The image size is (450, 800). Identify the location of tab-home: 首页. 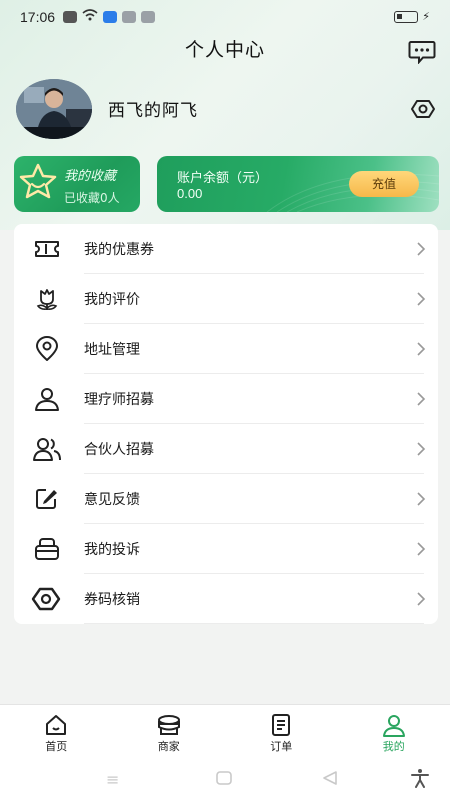
(56, 731).